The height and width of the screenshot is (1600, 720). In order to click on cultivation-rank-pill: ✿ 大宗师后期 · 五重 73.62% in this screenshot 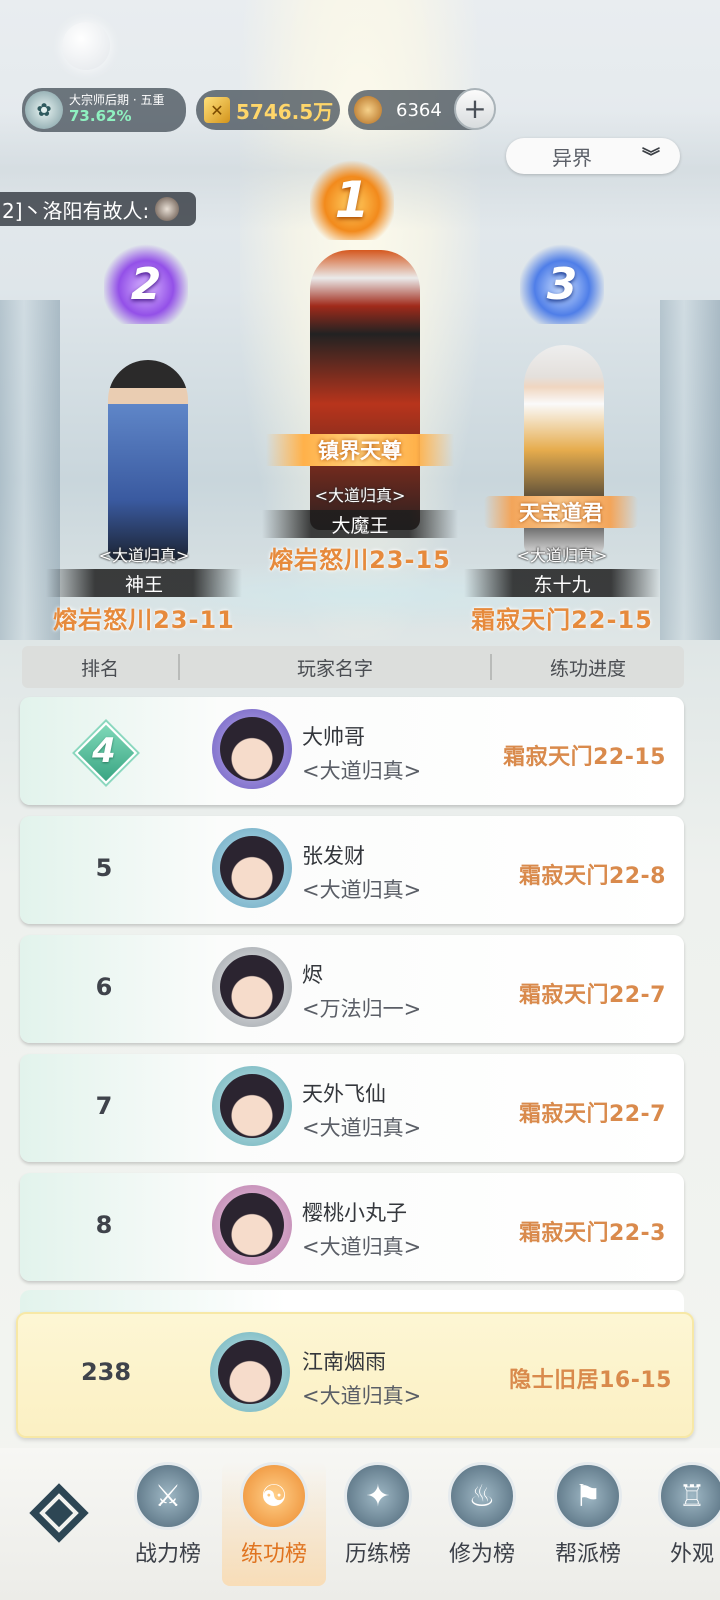, I will do `click(104, 110)`.